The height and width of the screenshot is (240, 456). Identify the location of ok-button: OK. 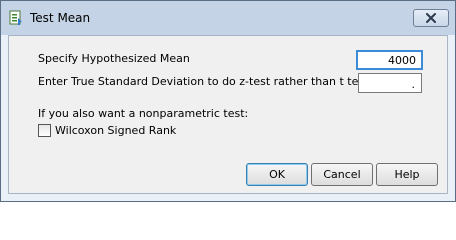
(277, 174).